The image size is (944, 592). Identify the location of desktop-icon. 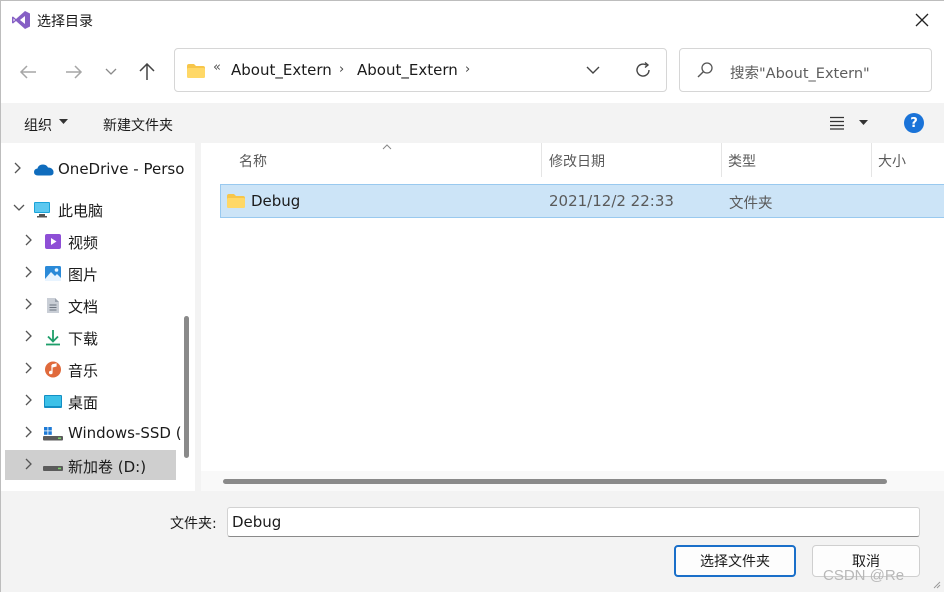
(53, 401).